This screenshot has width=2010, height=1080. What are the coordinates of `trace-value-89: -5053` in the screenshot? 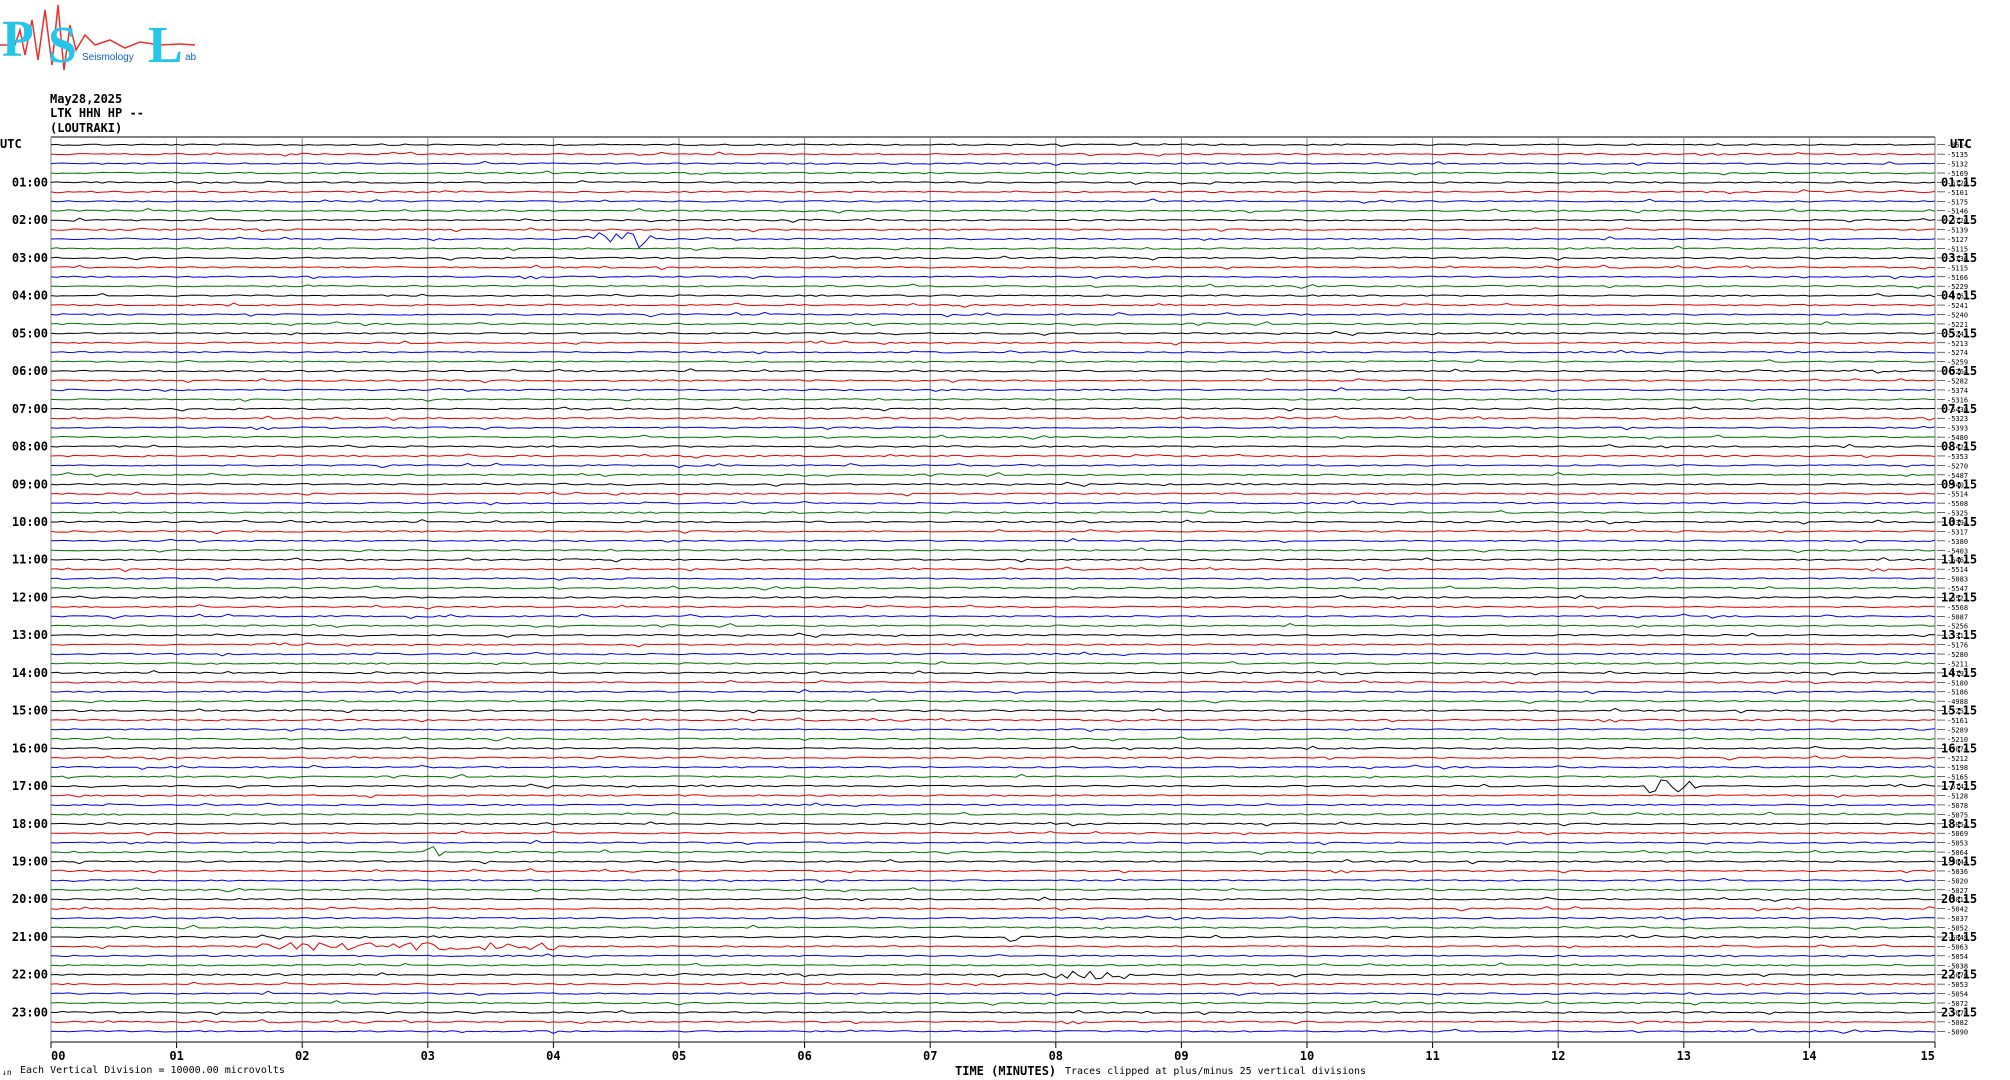 It's located at (1957, 985).